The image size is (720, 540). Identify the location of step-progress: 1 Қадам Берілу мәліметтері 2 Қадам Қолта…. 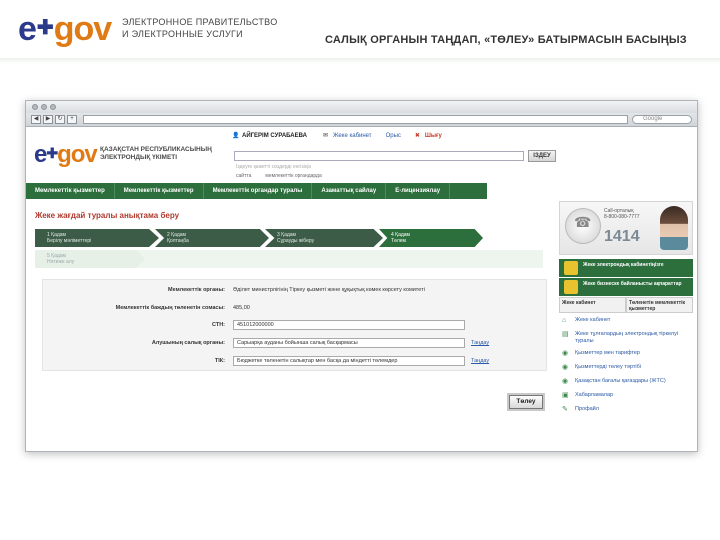
(289, 238).